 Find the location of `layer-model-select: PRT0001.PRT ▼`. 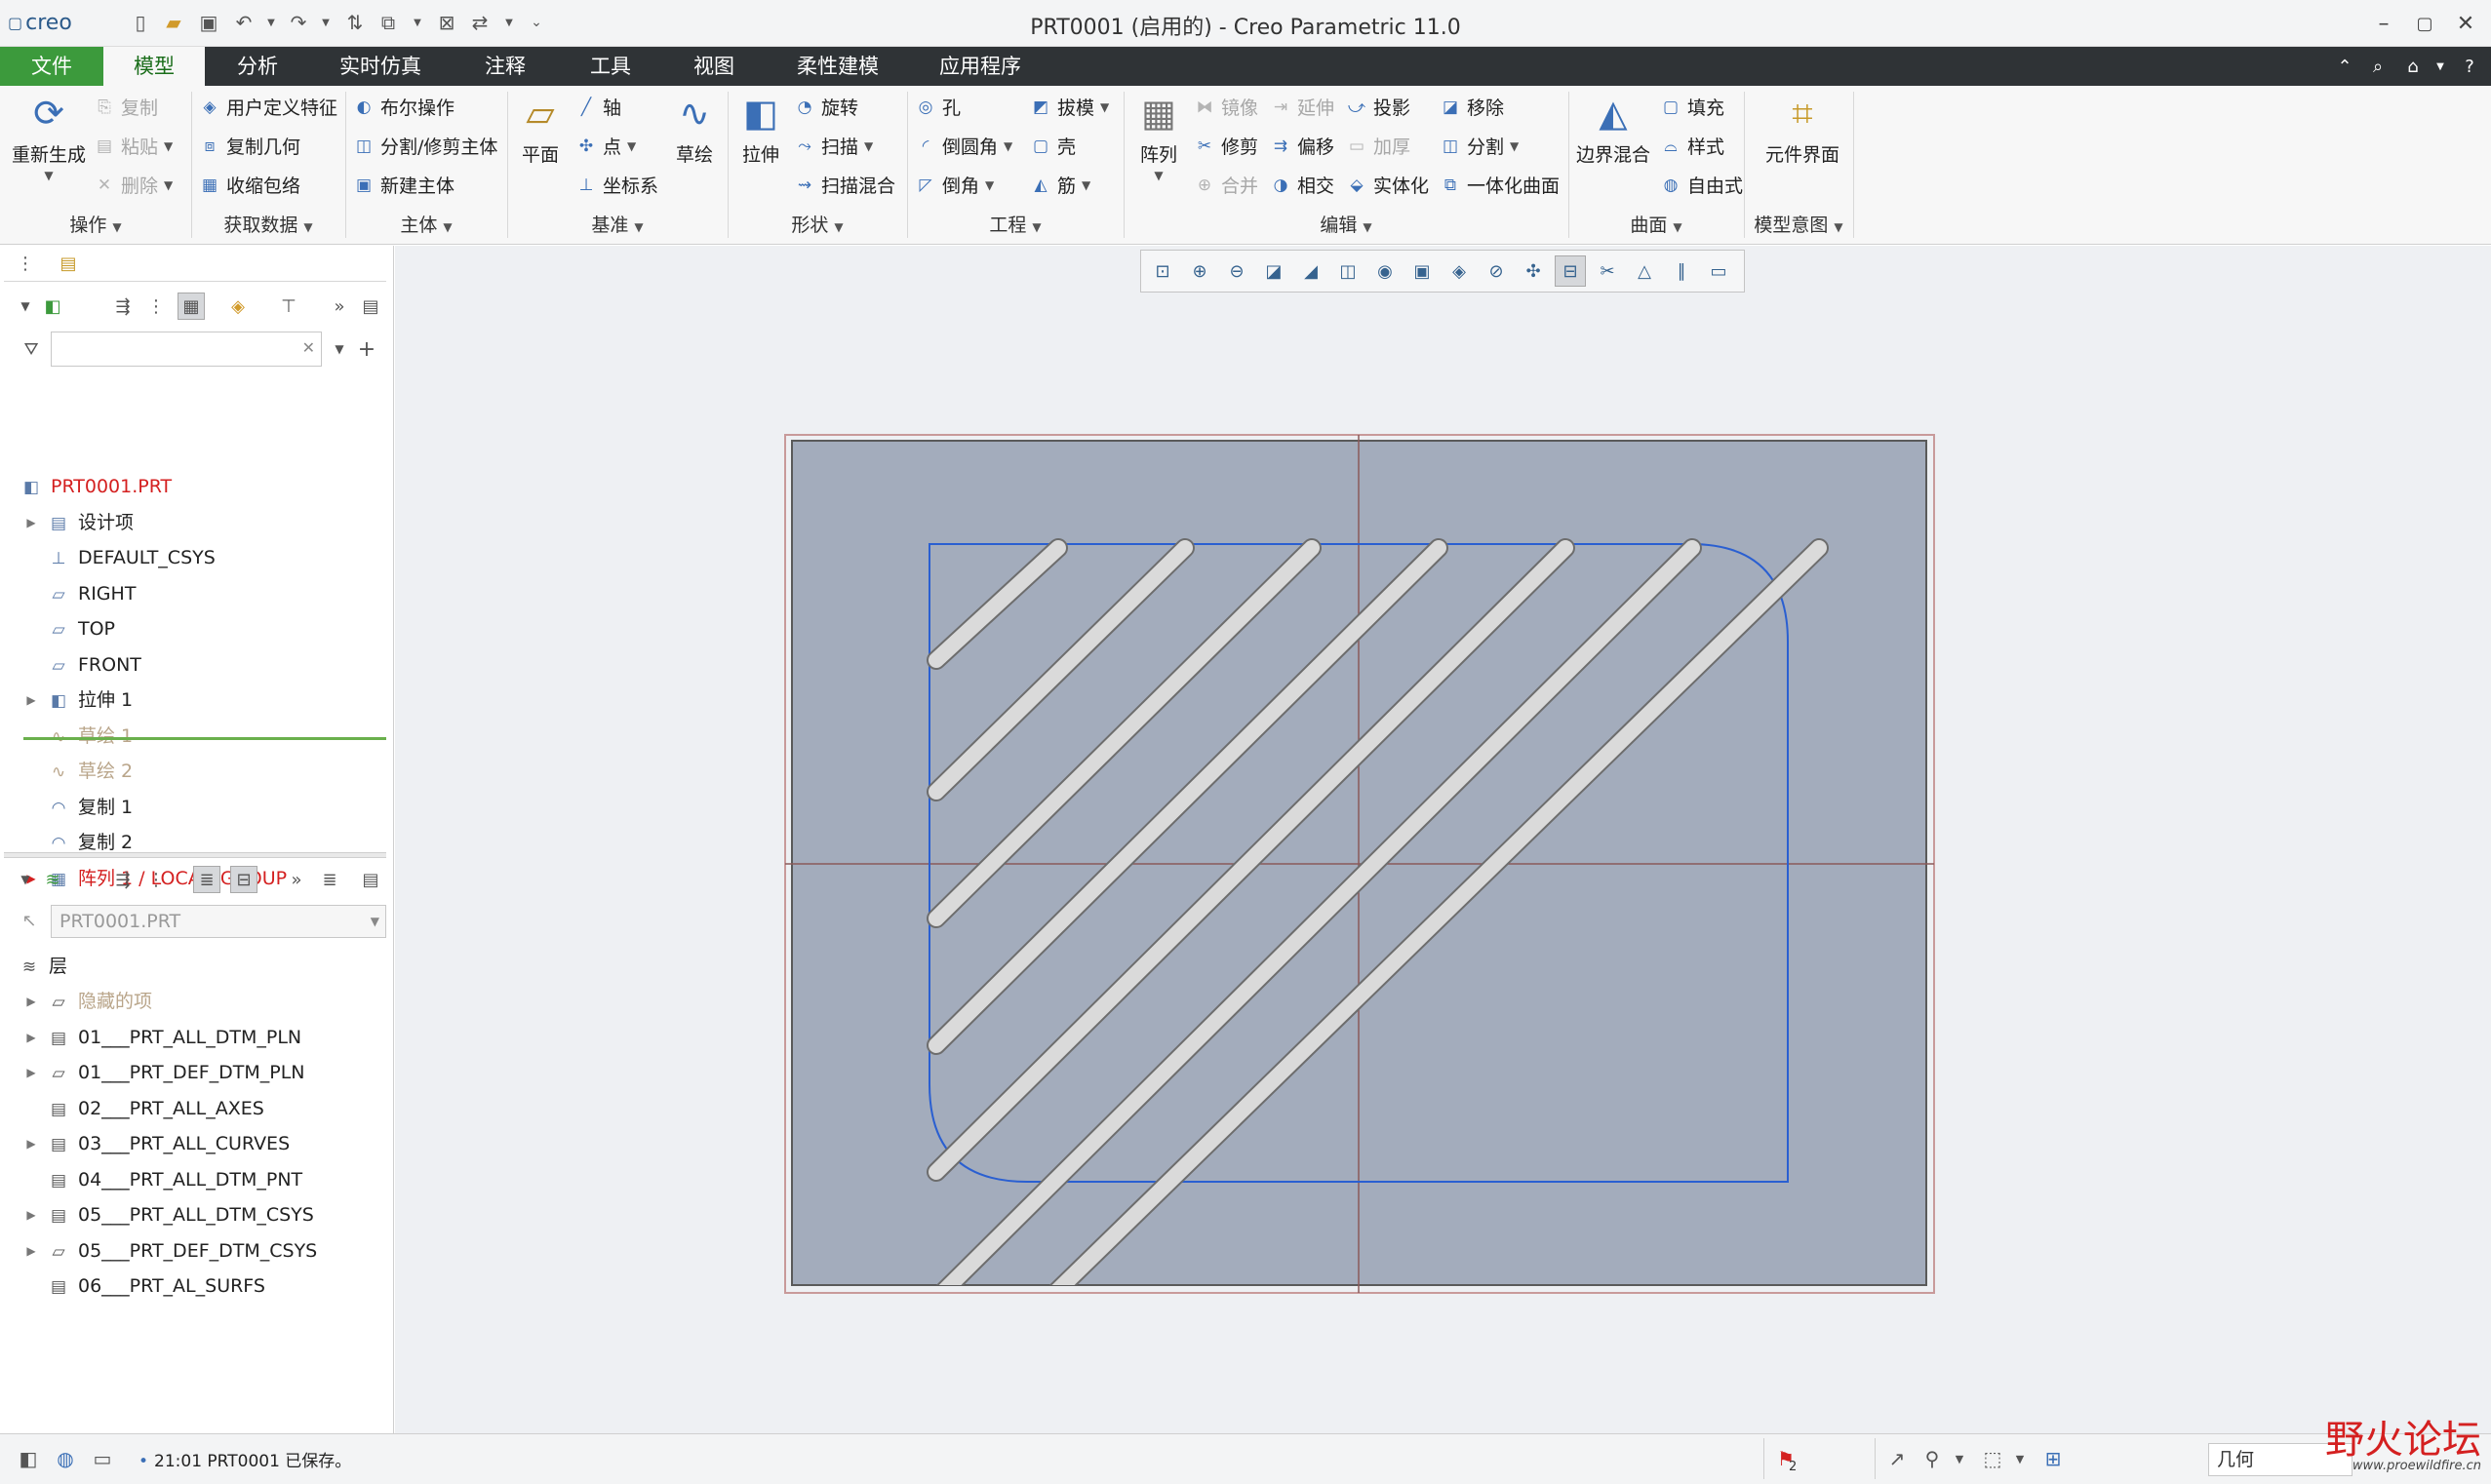

layer-model-select: PRT0001.PRT ▼ is located at coordinates (219, 921).